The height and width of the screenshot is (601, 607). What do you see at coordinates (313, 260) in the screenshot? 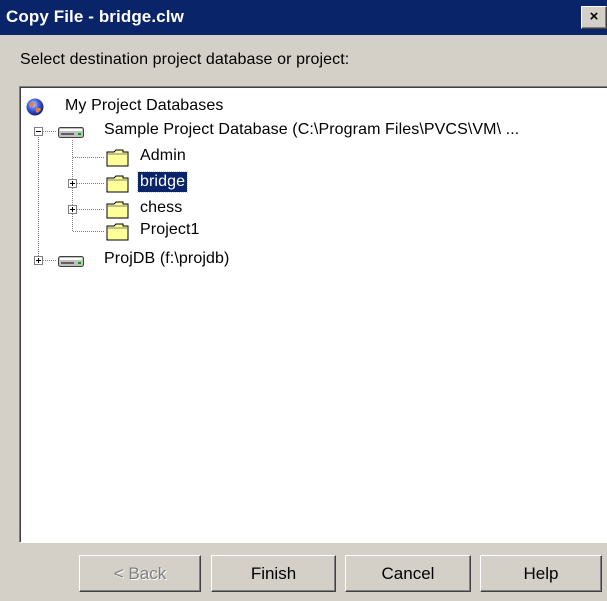
I see `tree-node-projdb: ProjDB (f:\projdb)` at bounding box center [313, 260].